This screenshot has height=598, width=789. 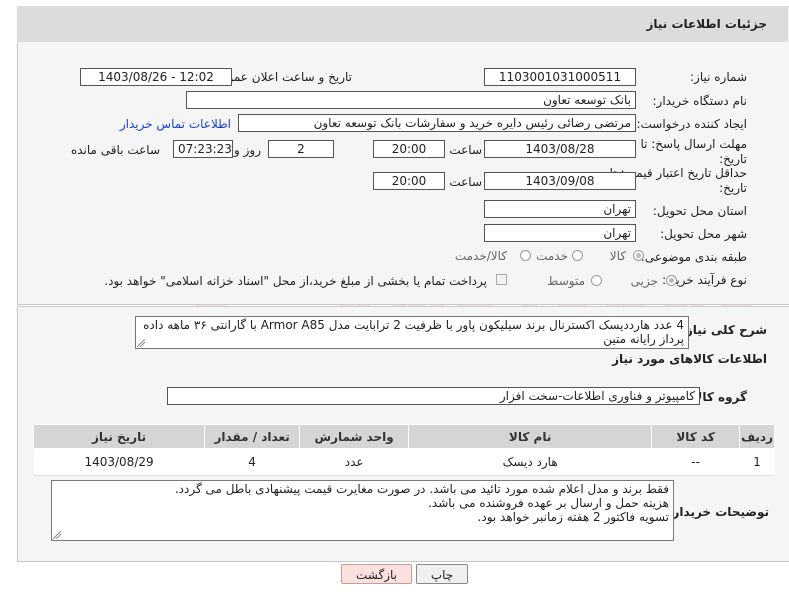 I want to click on col-quantity: تعداد / مقدار, so click(x=252, y=436).